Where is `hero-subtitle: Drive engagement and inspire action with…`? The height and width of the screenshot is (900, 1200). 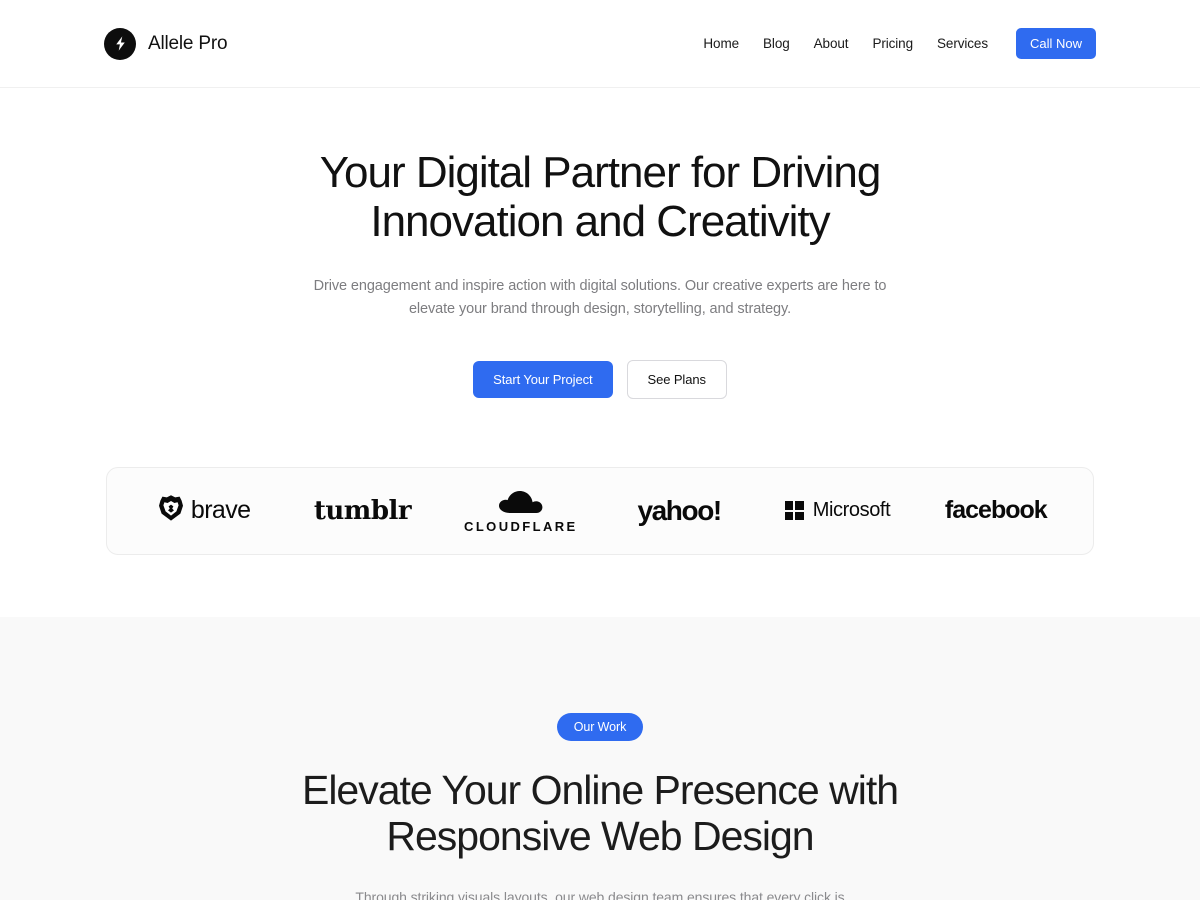
hero-subtitle: Drive engagement and inspire action with… is located at coordinates (600, 297).